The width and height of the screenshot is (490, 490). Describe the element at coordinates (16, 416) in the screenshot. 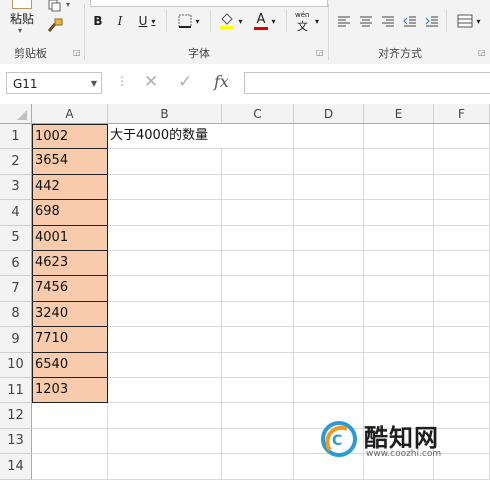

I see `row-header-12: 12` at that location.